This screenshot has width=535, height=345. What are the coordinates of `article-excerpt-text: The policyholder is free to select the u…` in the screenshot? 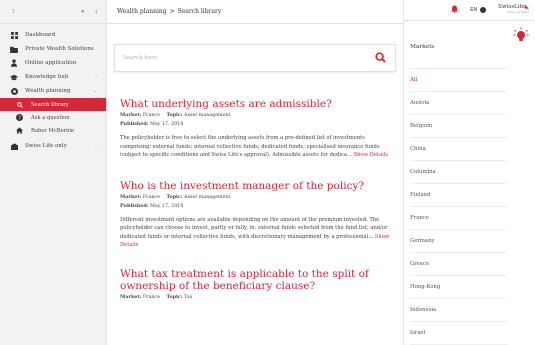 It's located at (250, 146).